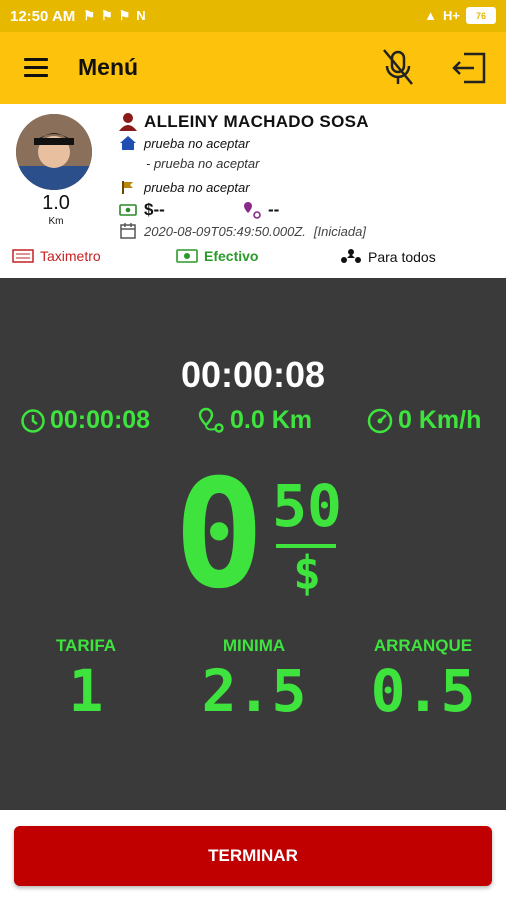 This screenshot has height=900, width=506. What do you see at coordinates (231, 256) in the screenshot?
I see `payment-label: Efectivo` at bounding box center [231, 256].